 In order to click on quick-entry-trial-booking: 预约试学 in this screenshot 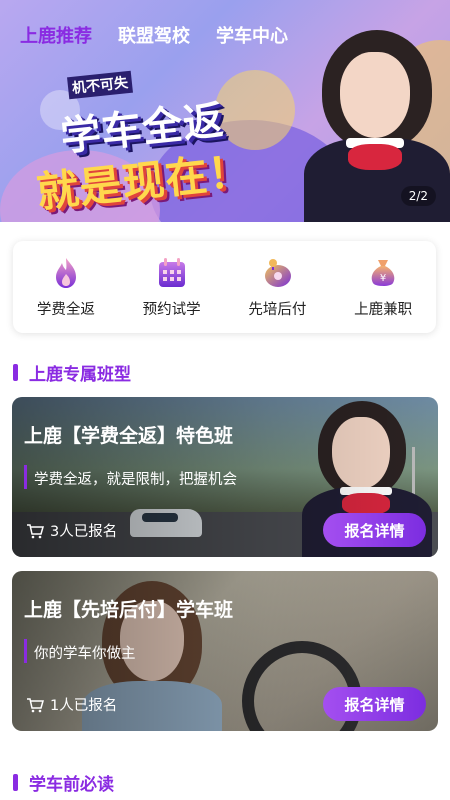, I will do `click(172, 287)`.